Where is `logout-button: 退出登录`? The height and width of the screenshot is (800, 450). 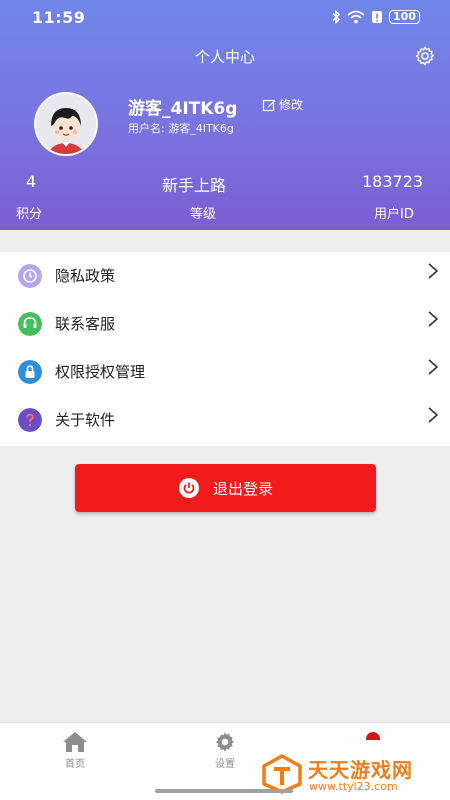
logout-button: 退出登录 is located at coordinates (225, 488).